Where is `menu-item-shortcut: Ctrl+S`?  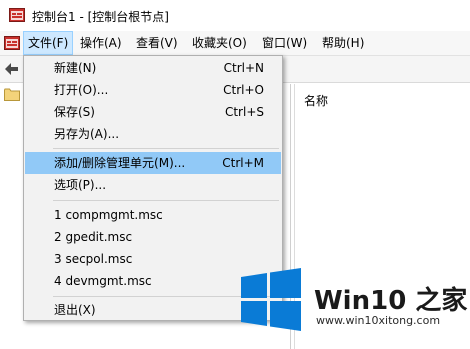
menu-item-shortcut: Ctrl+S is located at coordinates (244, 112).